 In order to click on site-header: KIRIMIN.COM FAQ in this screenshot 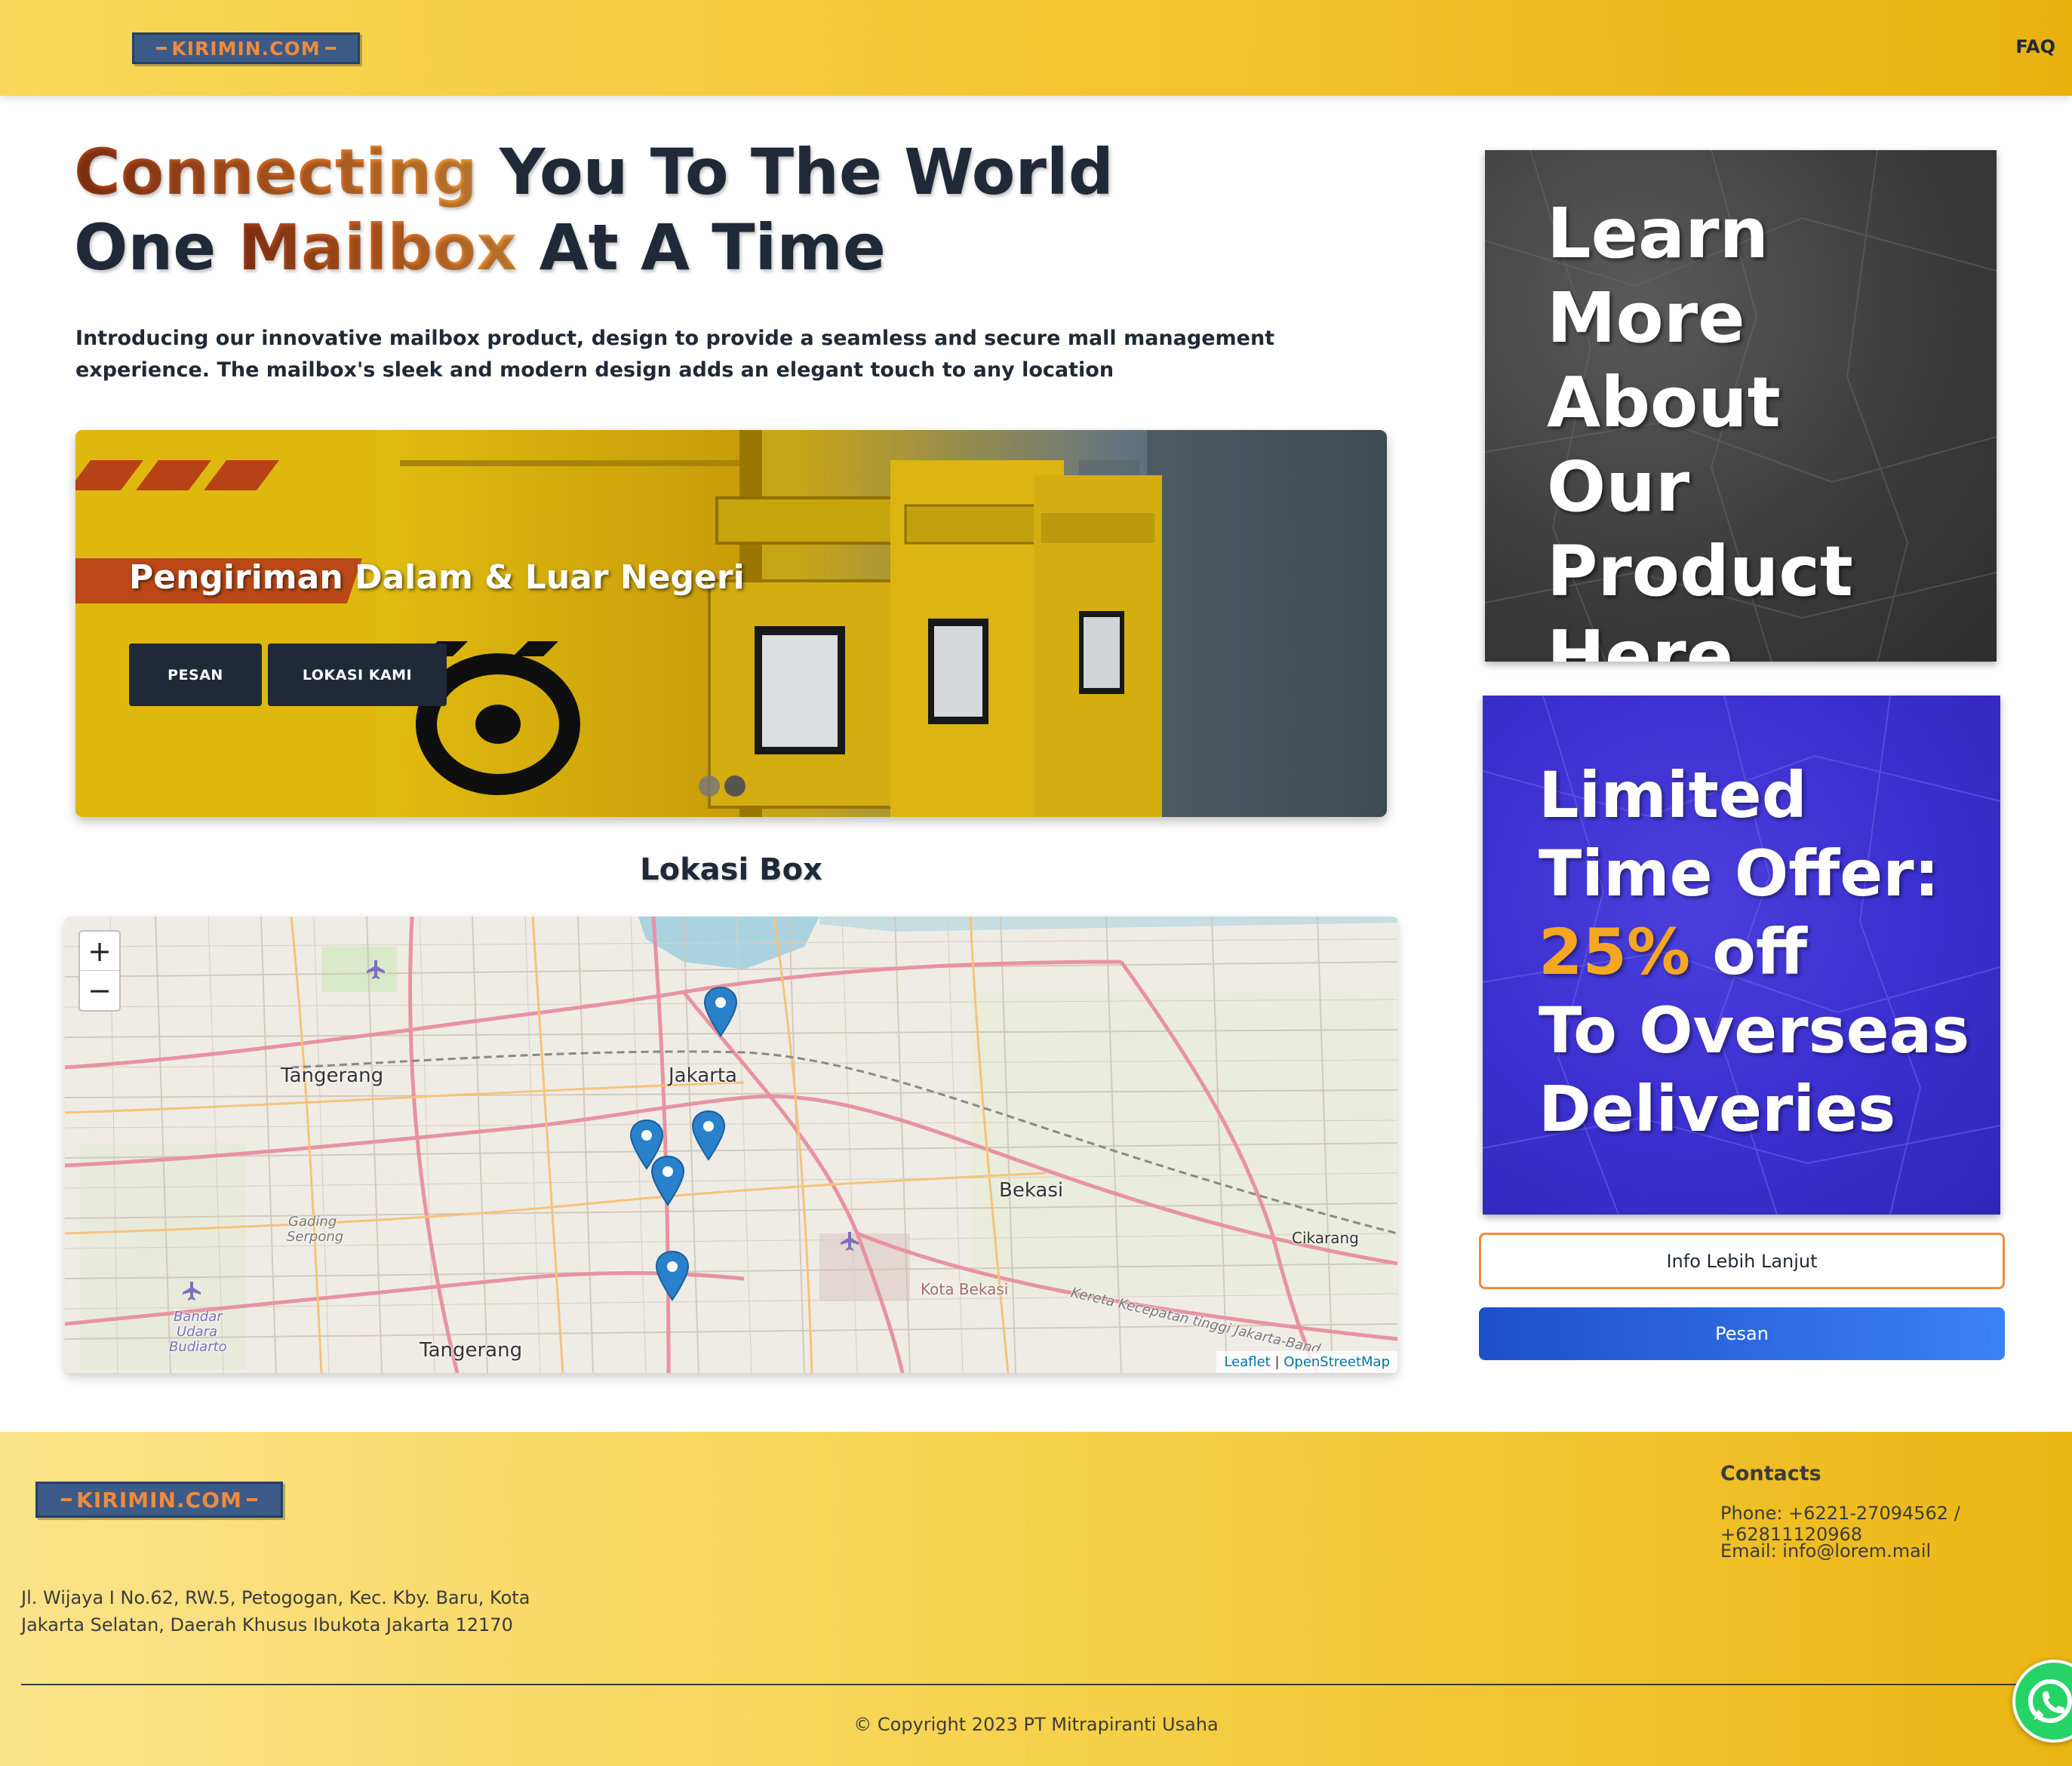, I will do `click(1036, 48)`.